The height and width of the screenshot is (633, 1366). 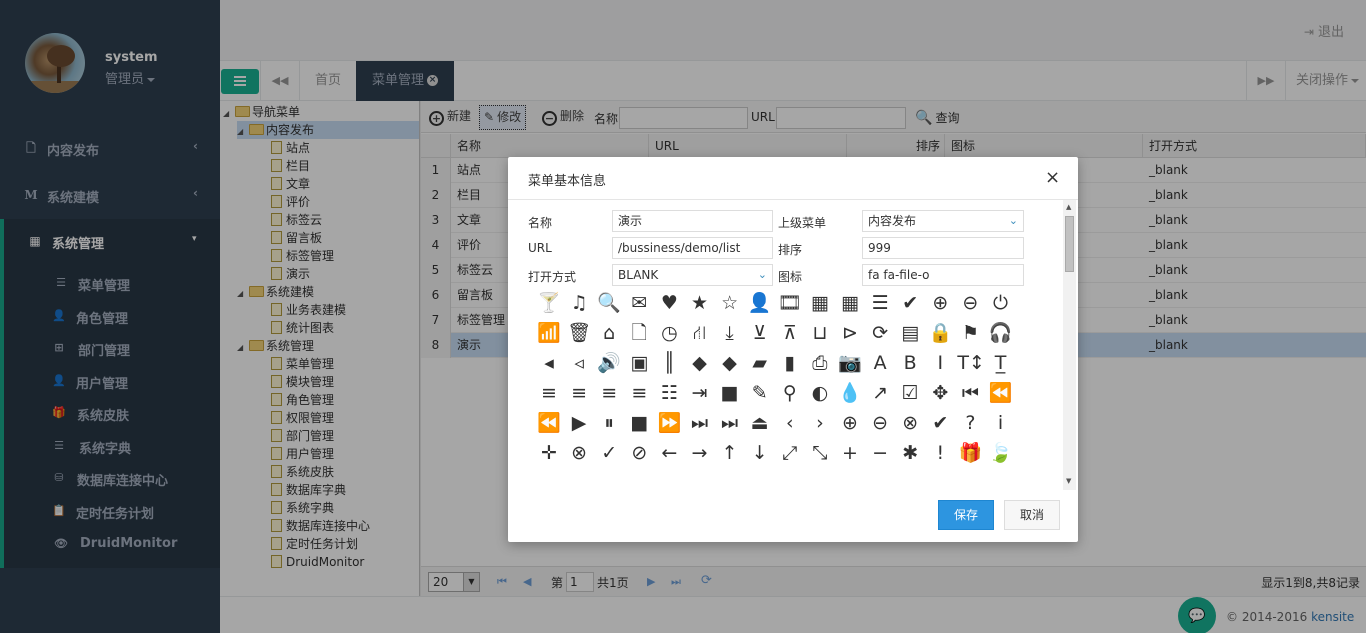 What do you see at coordinates (910, 363) in the screenshot?
I see `bold-icon: B` at bounding box center [910, 363].